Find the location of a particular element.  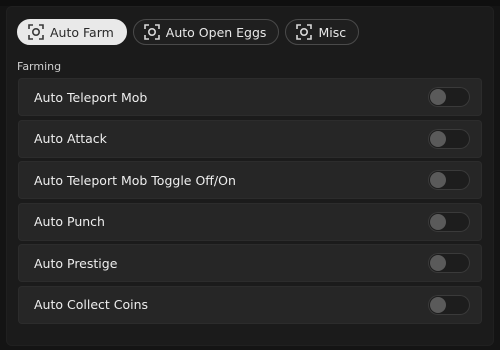

tab-auto-open-eggs: Auto Open Eggs is located at coordinates (206, 32).